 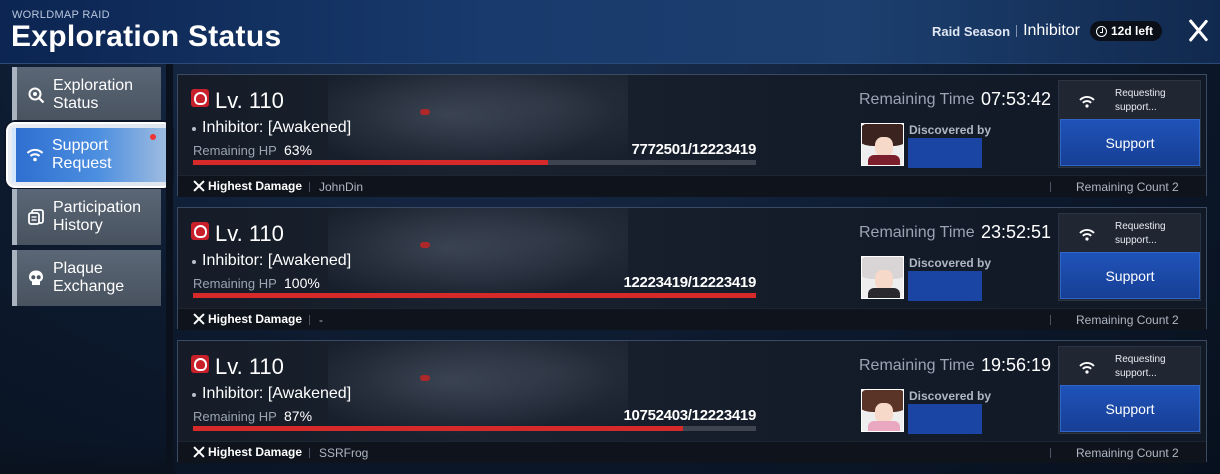 I want to click on scroll-track, so click(x=169, y=269).